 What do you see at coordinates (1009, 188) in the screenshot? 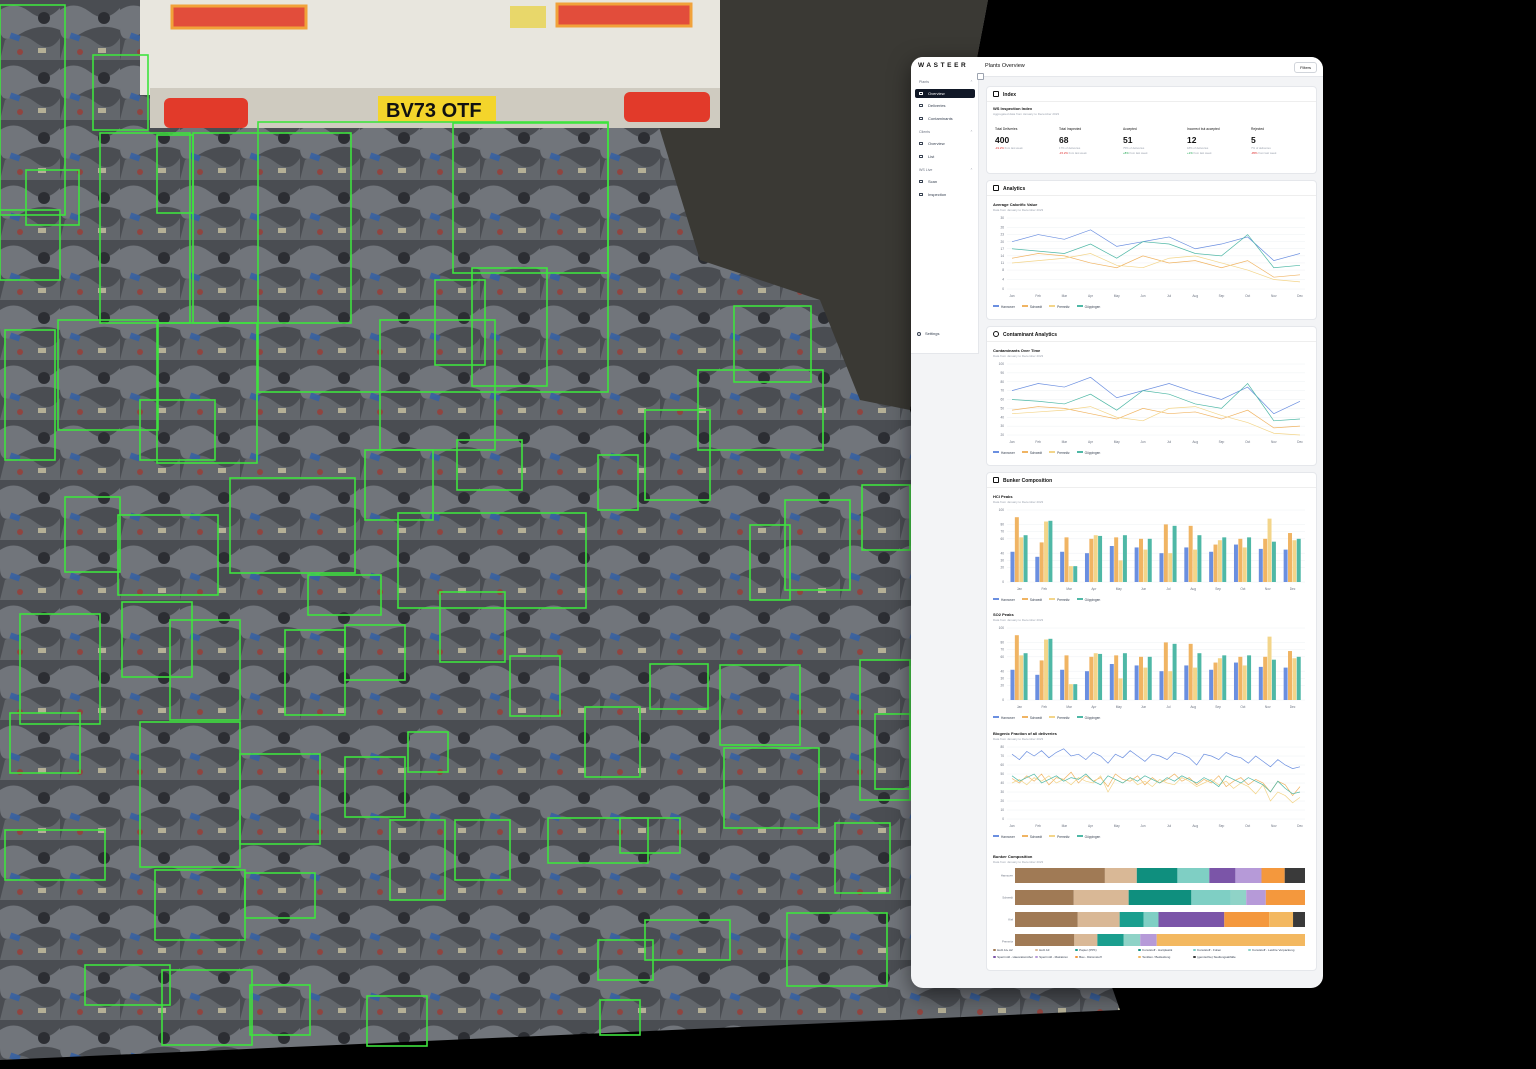
I see `analytics-title: Analytics` at bounding box center [1009, 188].